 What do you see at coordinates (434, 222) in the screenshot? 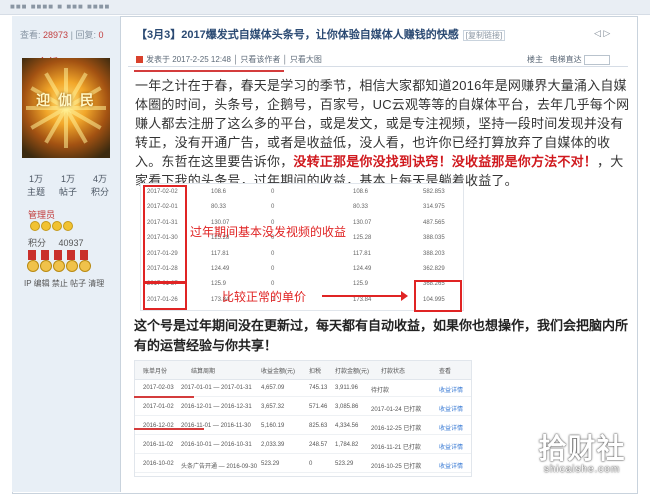
I see `table-cell: 487.565` at bounding box center [434, 222].